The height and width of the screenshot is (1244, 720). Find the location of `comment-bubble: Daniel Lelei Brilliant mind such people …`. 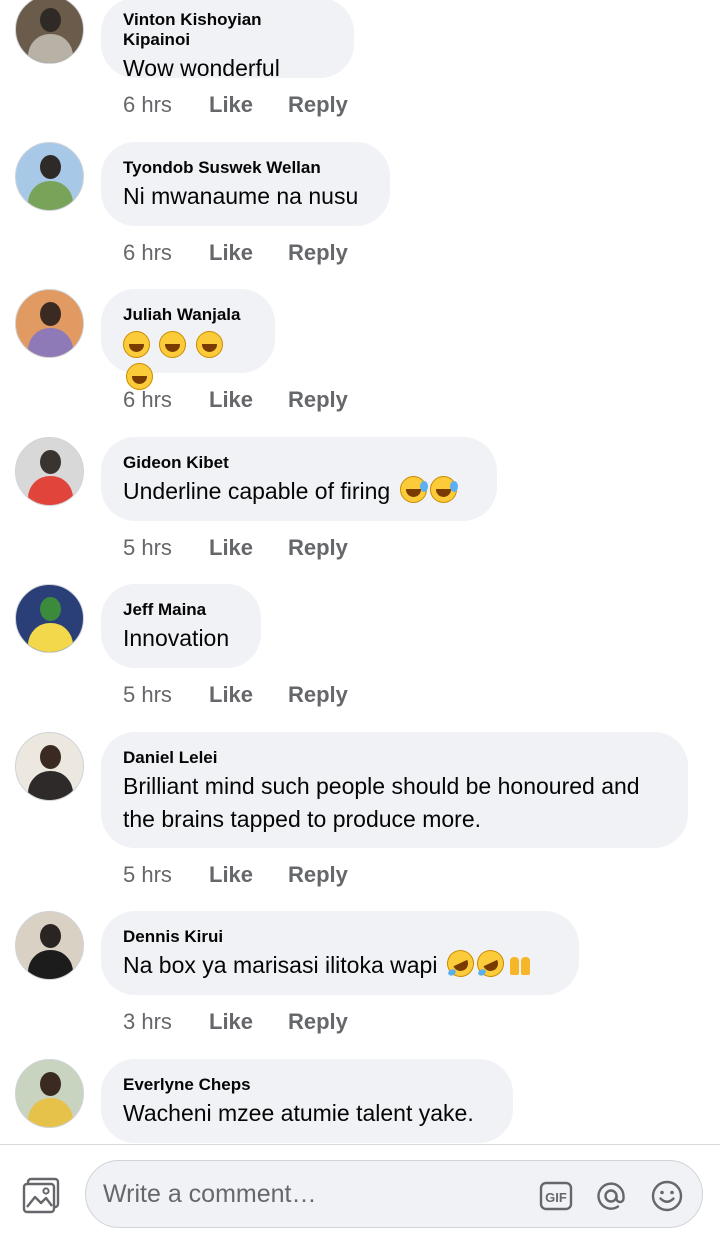

comment-bubble: Daniel Lelei Brilliant mind such people … is located at coordinates (394, 790).